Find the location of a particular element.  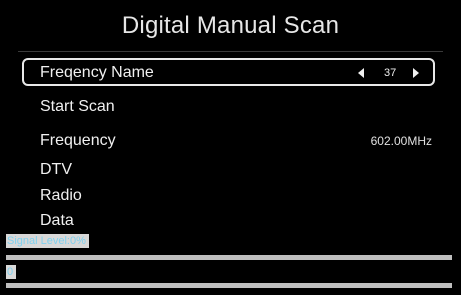

signal-level-label: Signal Level:0% is located at coordinates (47, 241).